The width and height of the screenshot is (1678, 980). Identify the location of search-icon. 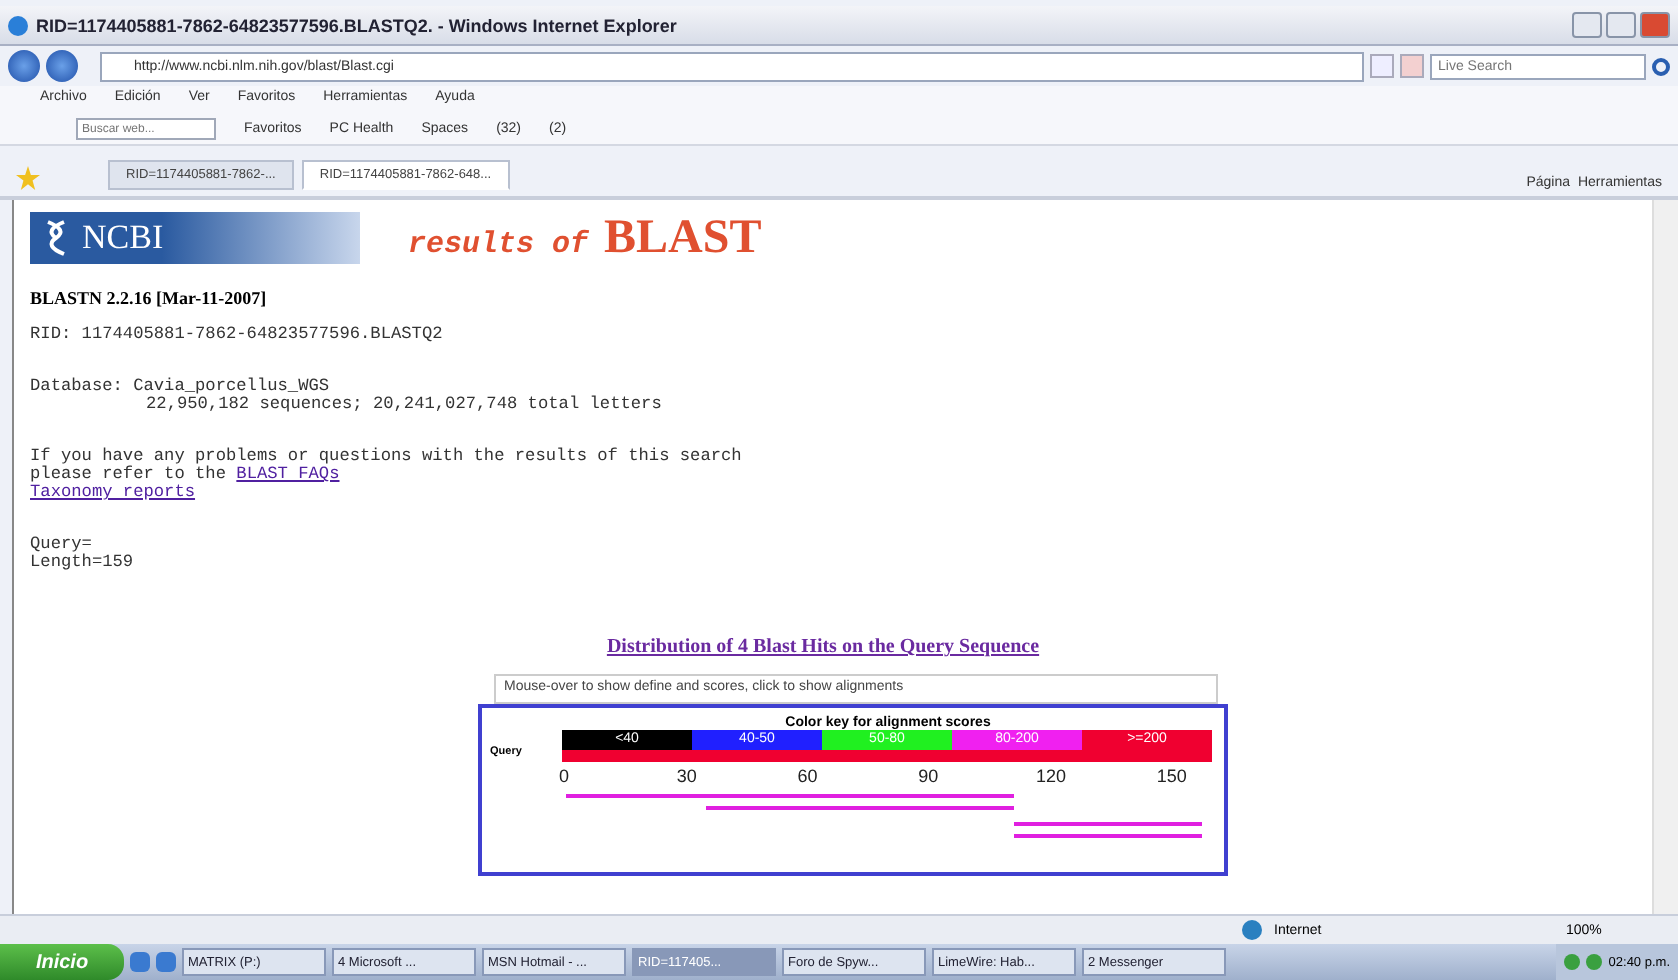
(1661, 66).